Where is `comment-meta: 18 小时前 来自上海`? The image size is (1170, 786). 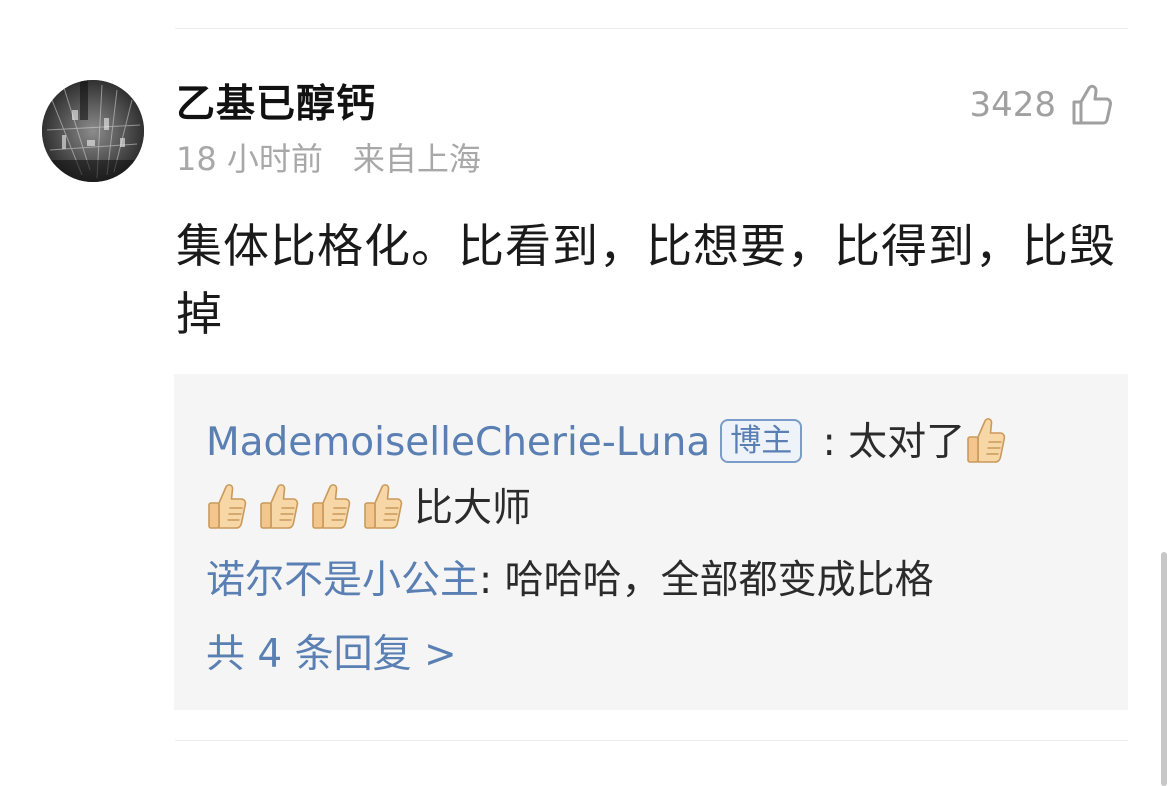
comment-meta: 18 小时前 来自上海 is located at coordinates (328, 159).